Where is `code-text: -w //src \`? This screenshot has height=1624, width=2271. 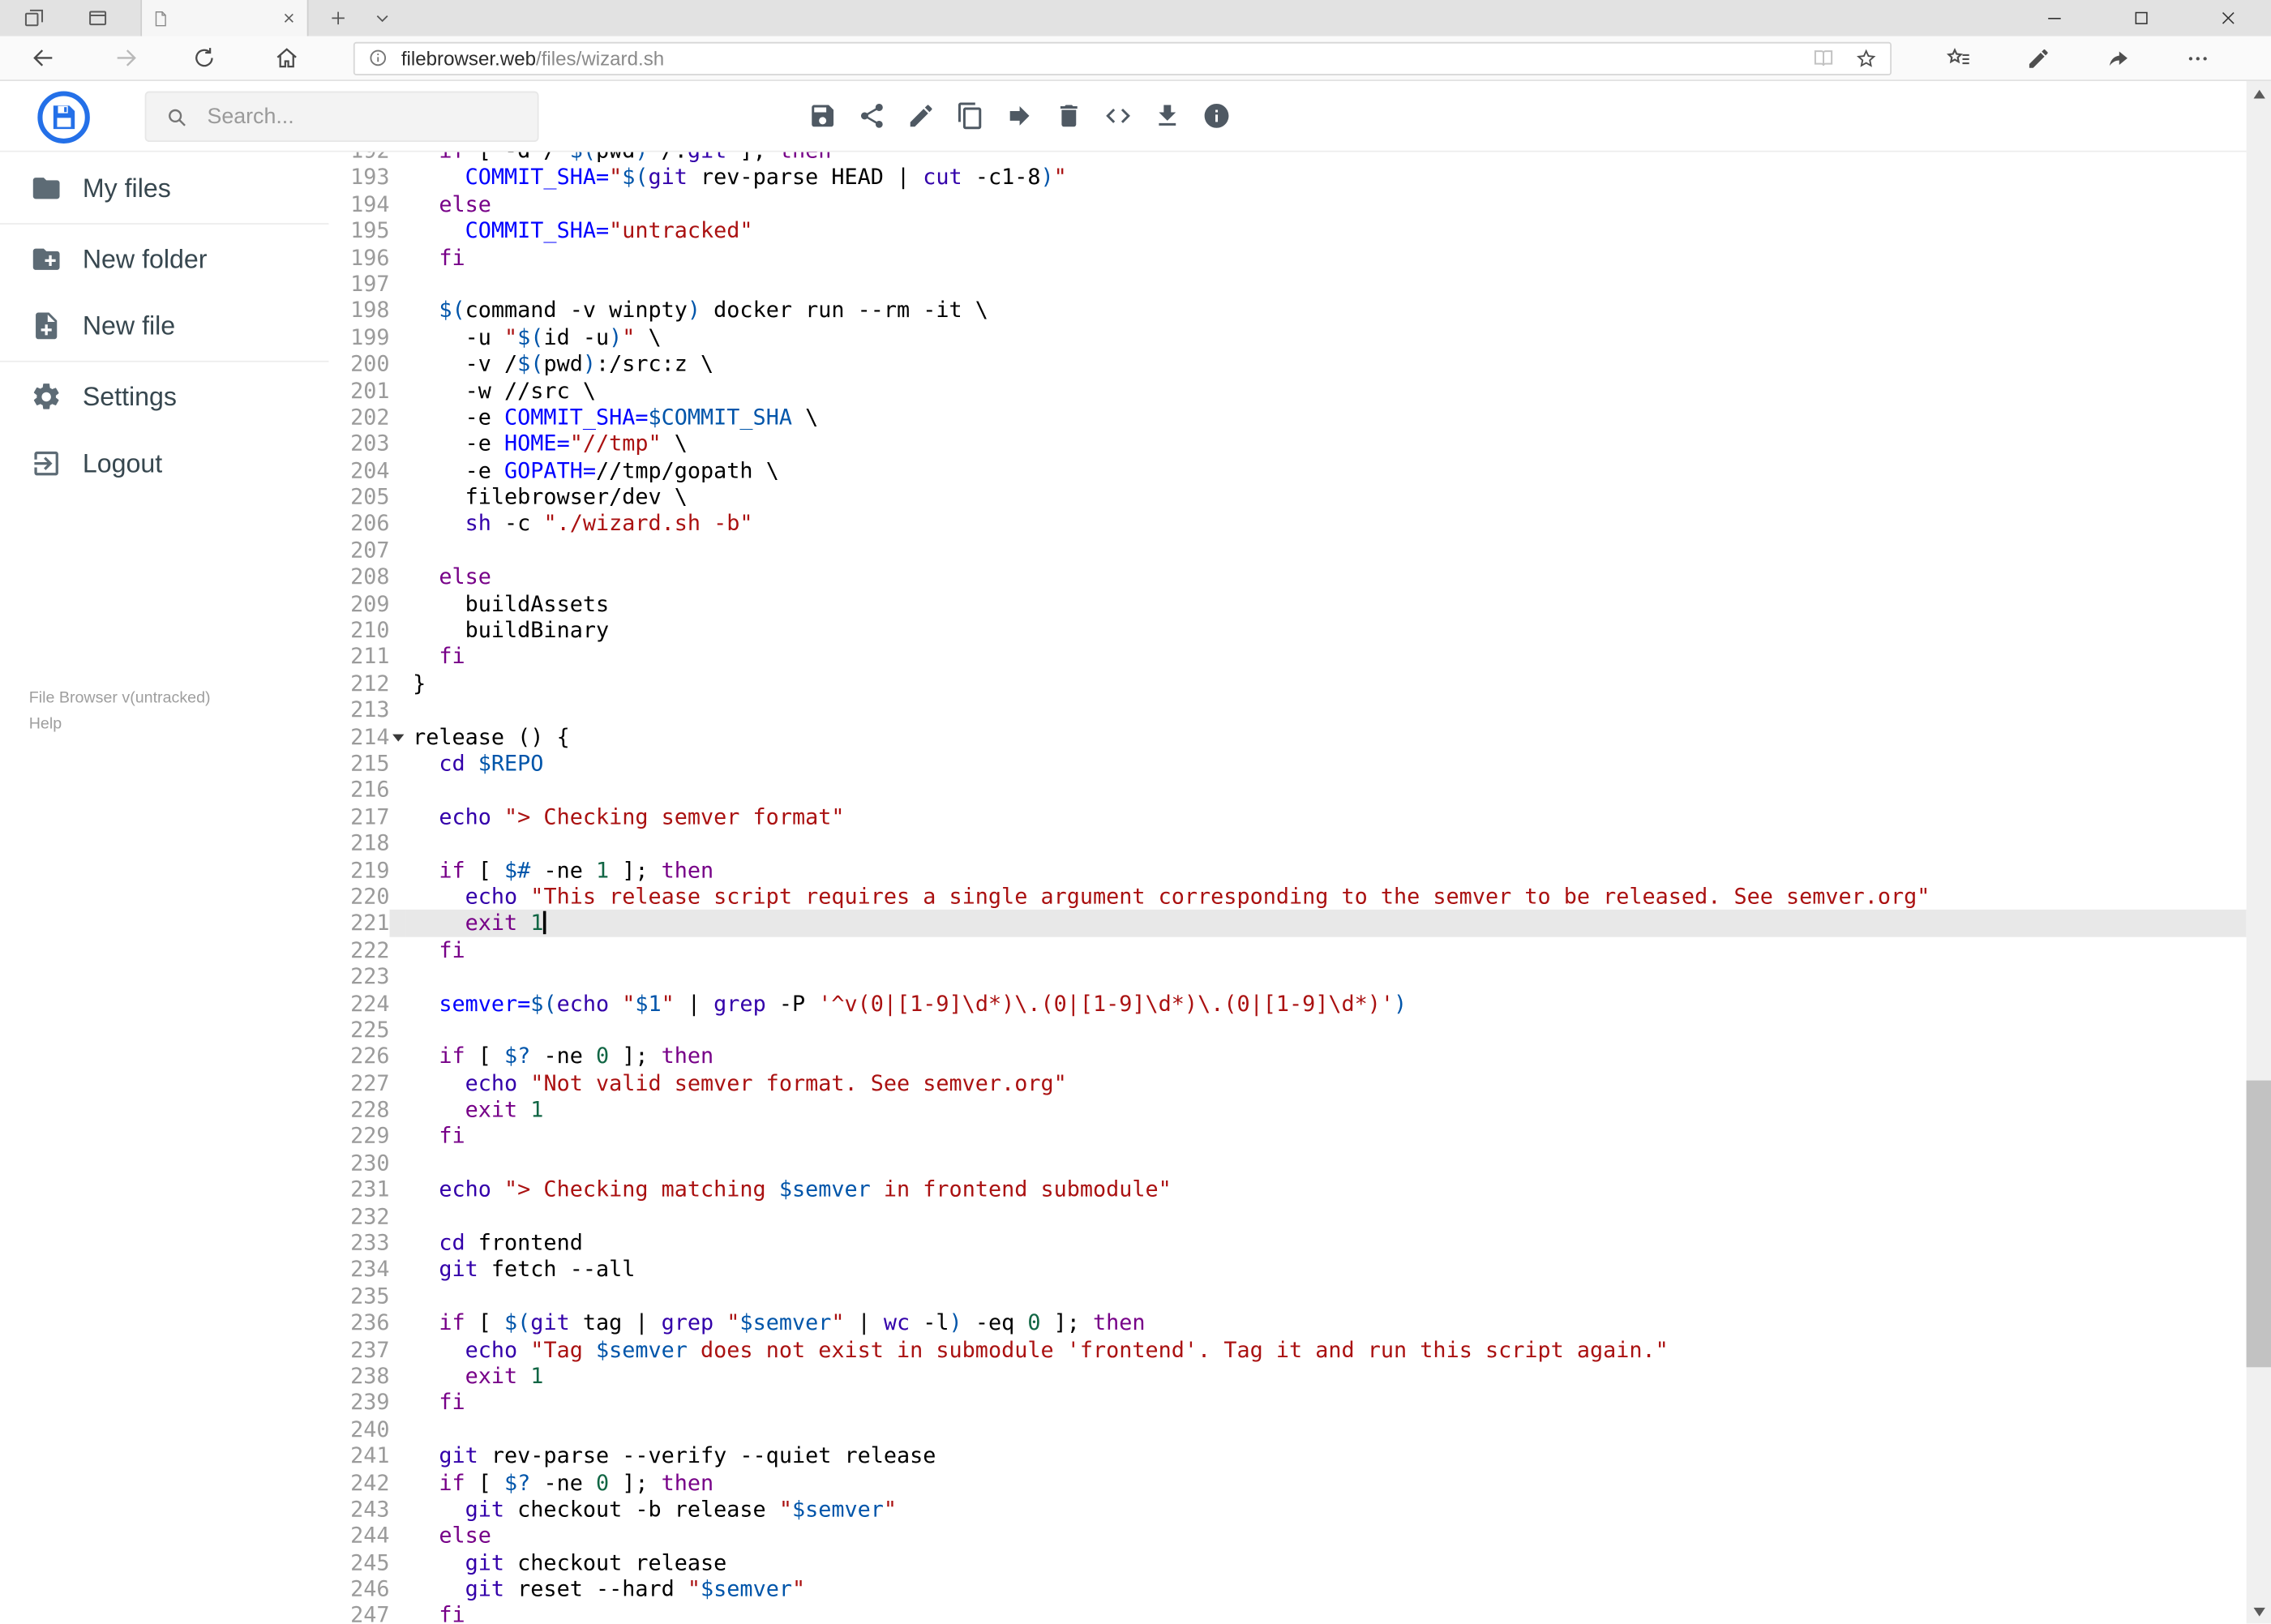 code-text: -w //src \ is located at coordinates (1326, 391).